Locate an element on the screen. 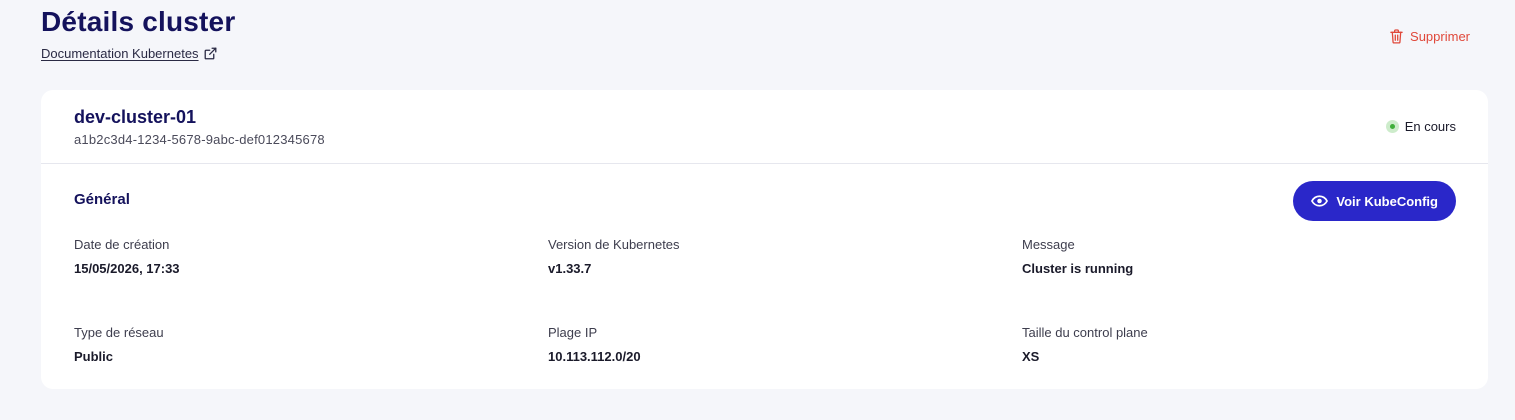  status-badge: En cours is located at coordinates (1420, 126).